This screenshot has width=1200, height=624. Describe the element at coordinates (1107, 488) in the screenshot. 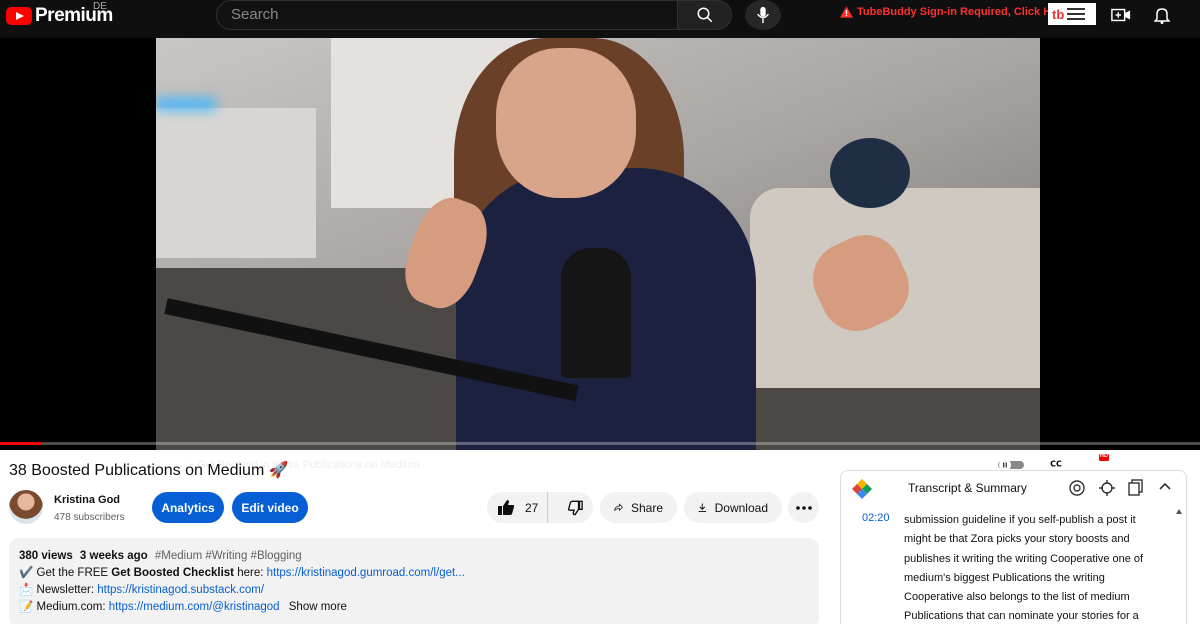

I see `crosshair-icon` at that location.